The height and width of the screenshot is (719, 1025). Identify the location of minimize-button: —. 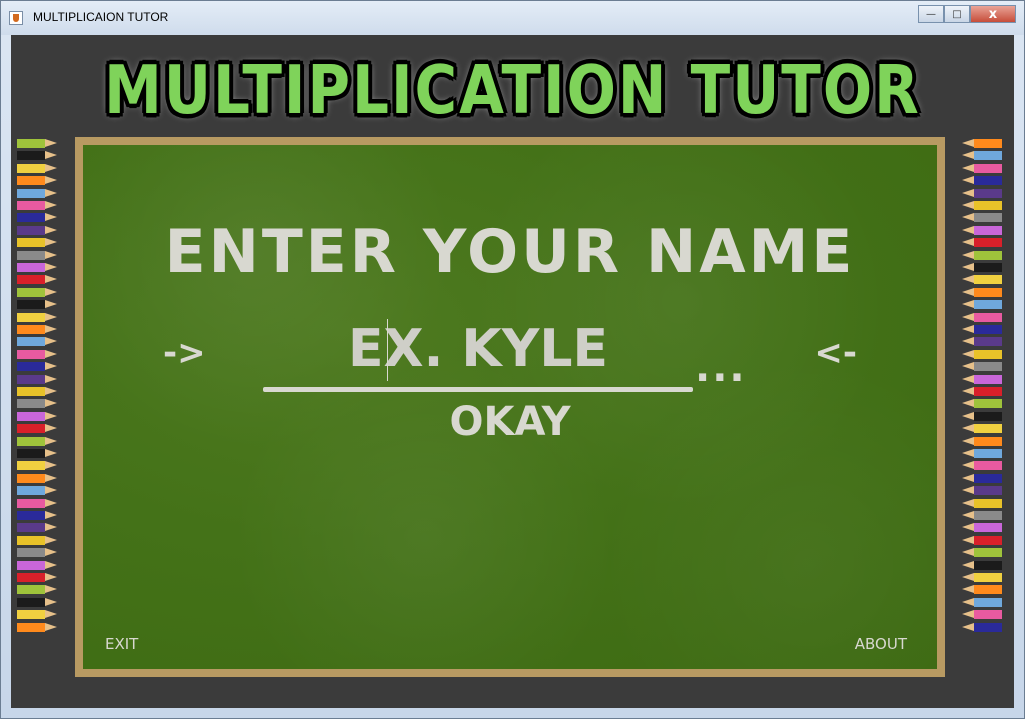
(931, 14).